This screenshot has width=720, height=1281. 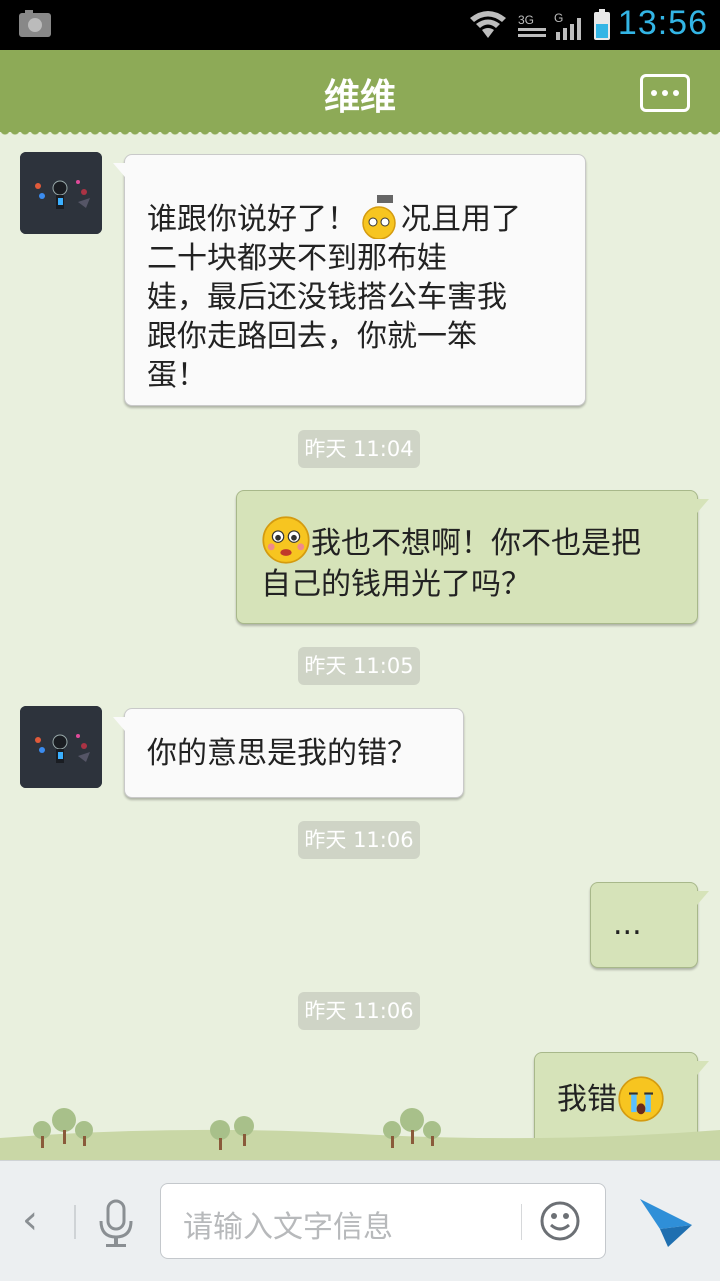 What do you see at coordinates (666, 1222) in the screenshot?
I see `send-icon` at bounding box center [666, 1222].